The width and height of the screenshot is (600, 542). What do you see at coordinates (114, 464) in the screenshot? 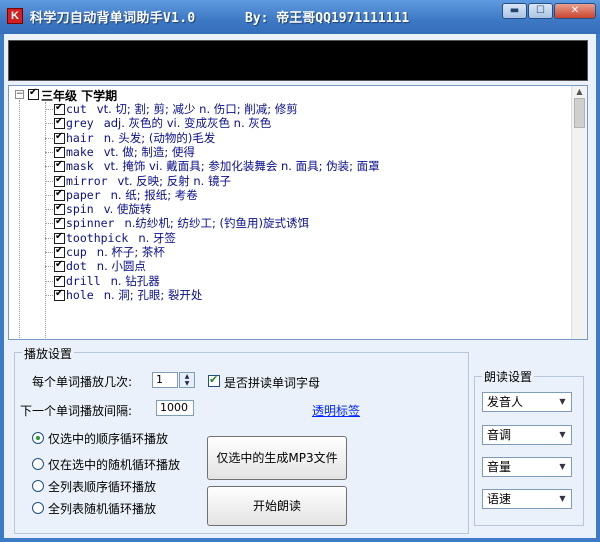
I see `play-mode-label: 仅在选中的随机循环播放` at bounding box center [114, 464].